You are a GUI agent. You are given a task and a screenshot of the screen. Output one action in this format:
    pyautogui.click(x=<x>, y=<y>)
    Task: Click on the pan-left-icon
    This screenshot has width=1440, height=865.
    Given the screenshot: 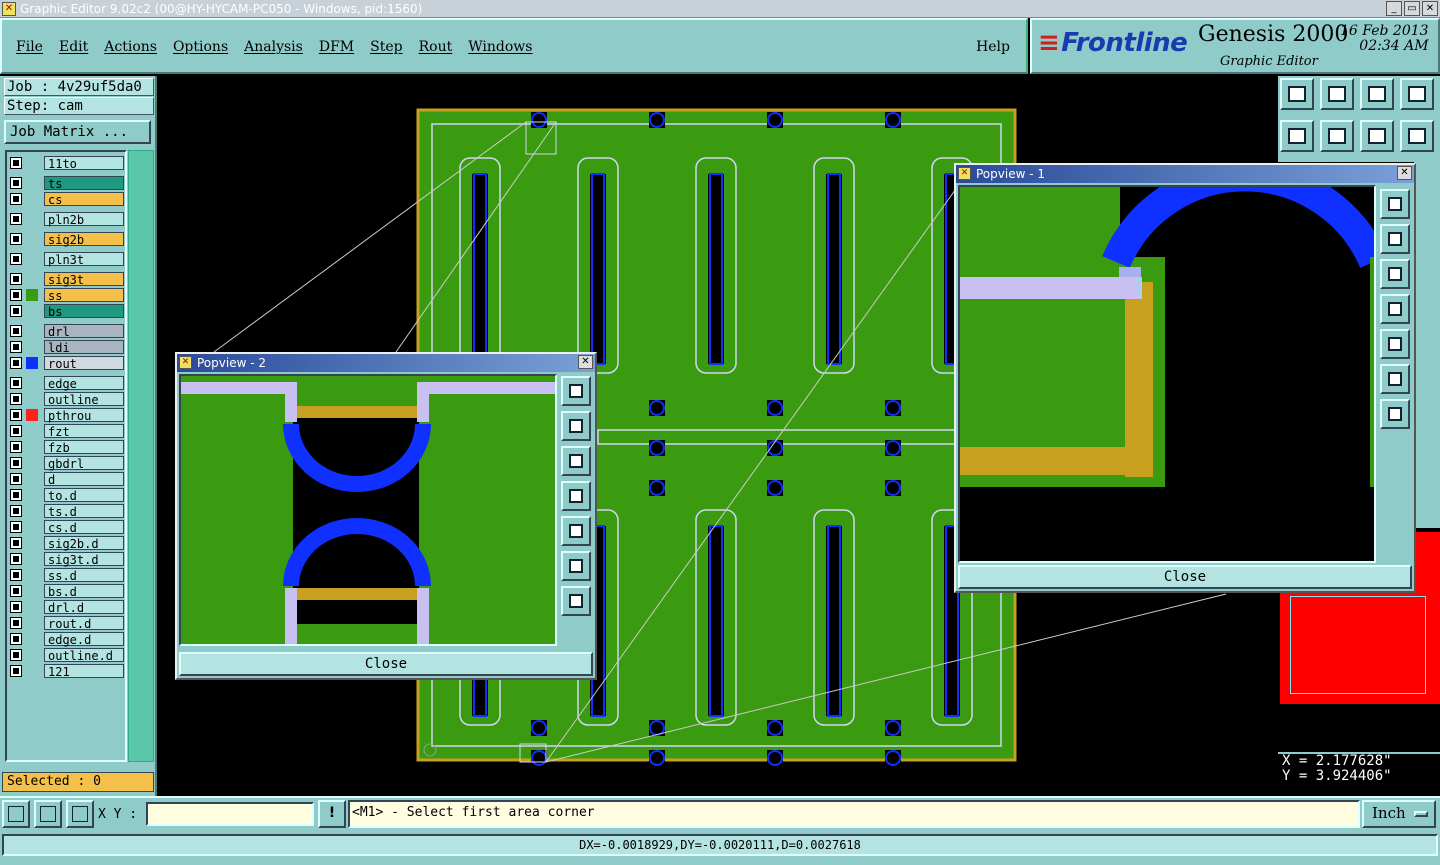 What is the action you would take?
    pyautogui.click(x=1297, y=136)
    